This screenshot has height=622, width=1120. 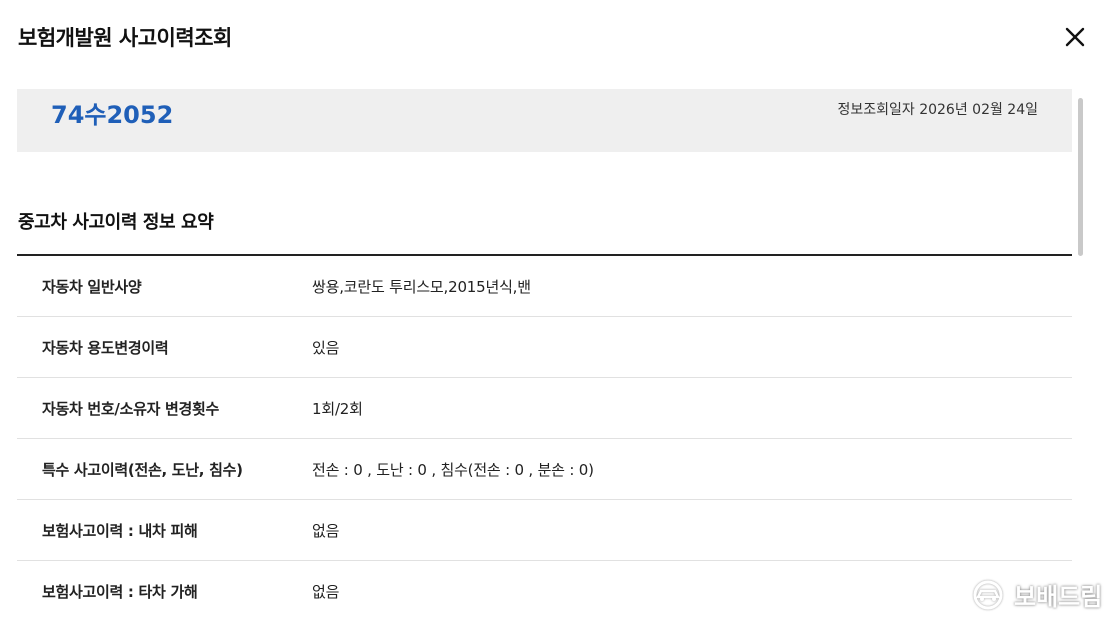 What do you see at coordinates (120, 591) in the screenshot?
I see `row-label: 보험사고이력 : 타차 가해` at bounding box center [120, 591].